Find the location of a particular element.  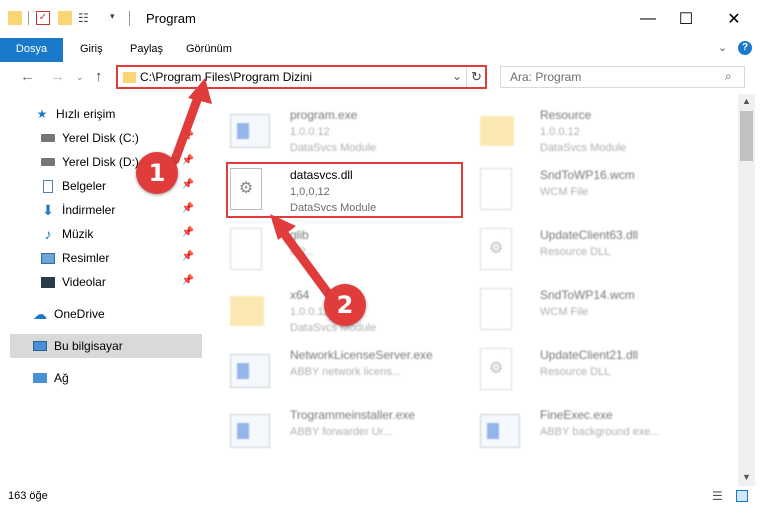

callout-badge-2: 2 is located at coordinates (345, 305).